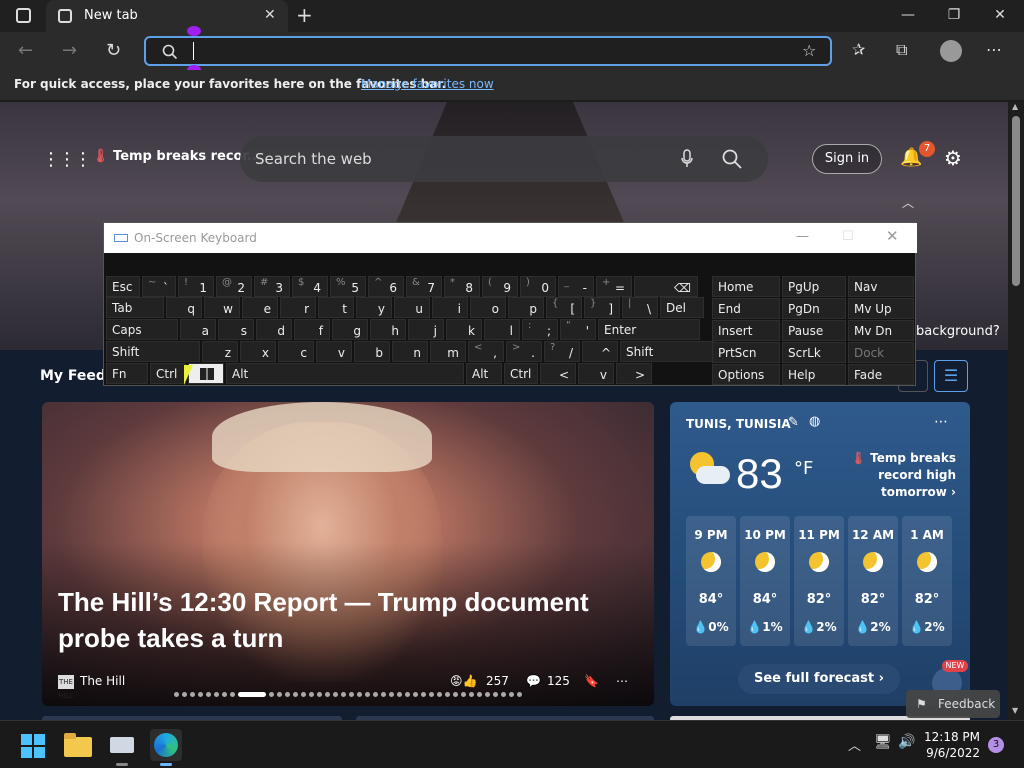 This screenshot has height=768, width=1024. Describe the element at coordinates (711, 581) in the screenshot. I see `hourly-forecast-item: 9 PM 84° 💧0%` at that location.